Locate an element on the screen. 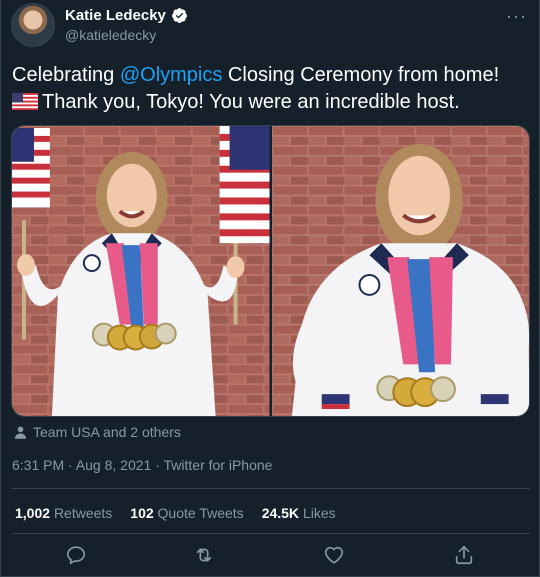 The height and width of the screenshot is (577, 540). retweets-count: 1,002 is located at coordinates (33, 513).